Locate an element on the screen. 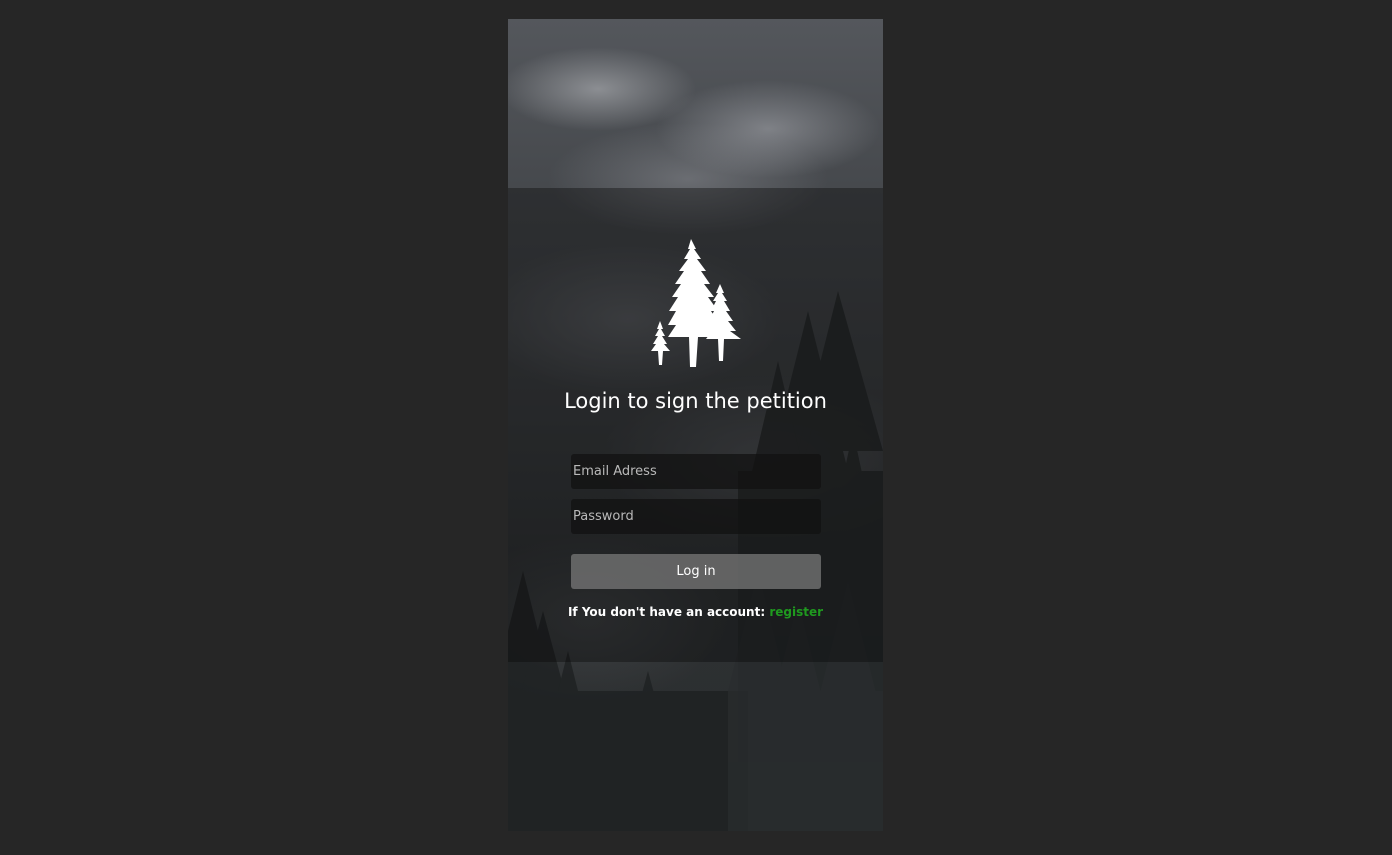 The width and height of the screenshot is (1392, 855). register-prompt: If You don't have an account: register is located at coordinates (695, 612).